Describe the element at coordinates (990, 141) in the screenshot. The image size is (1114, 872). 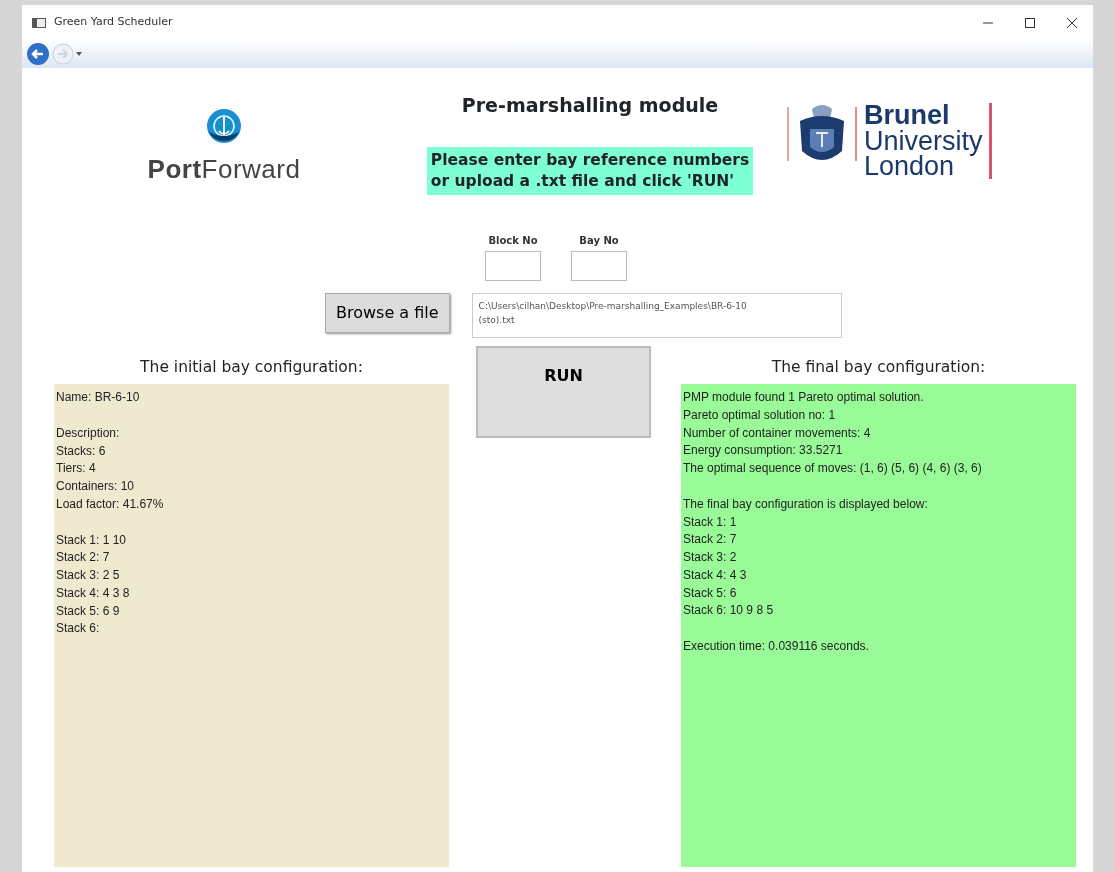
I see `divider-icon` at that location.